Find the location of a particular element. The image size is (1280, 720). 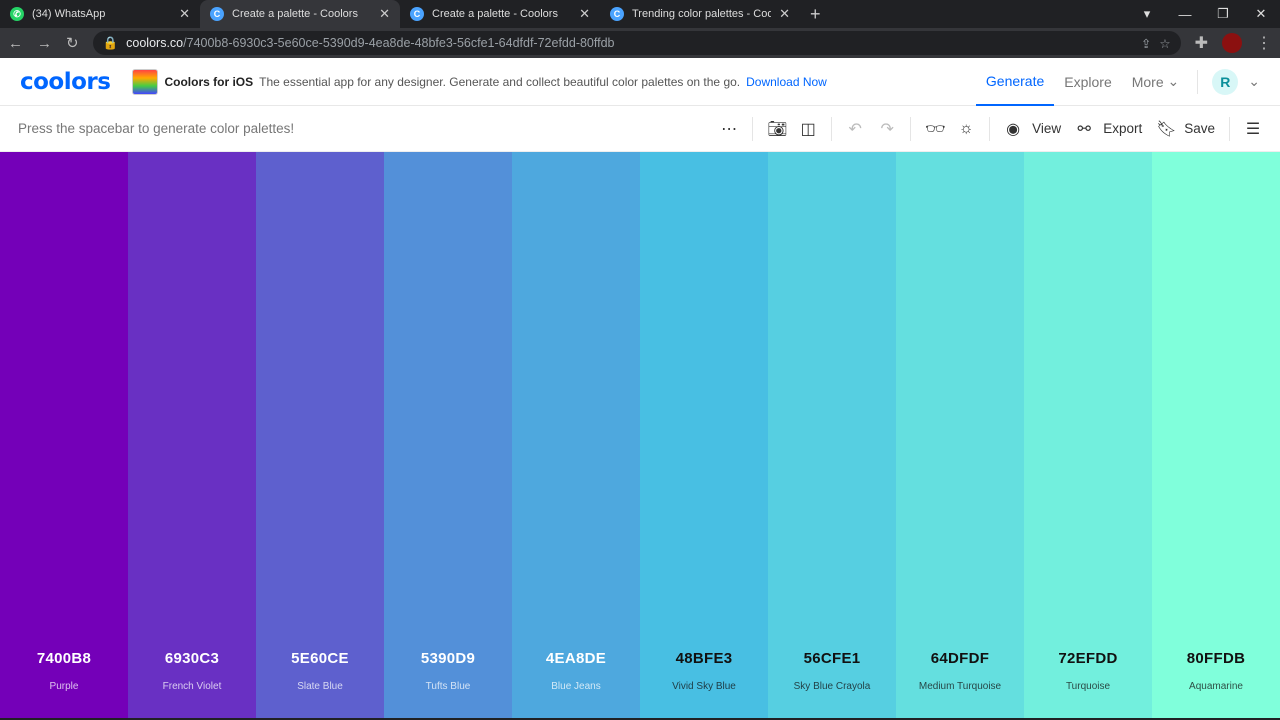

minimize-button: — is located at coordinates (1185, 14).